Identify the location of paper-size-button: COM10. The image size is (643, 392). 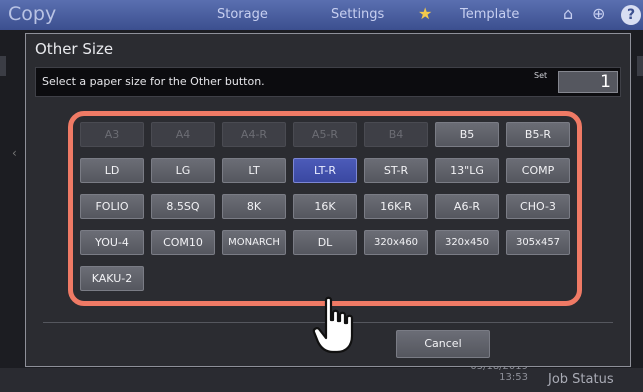
(183, 242).